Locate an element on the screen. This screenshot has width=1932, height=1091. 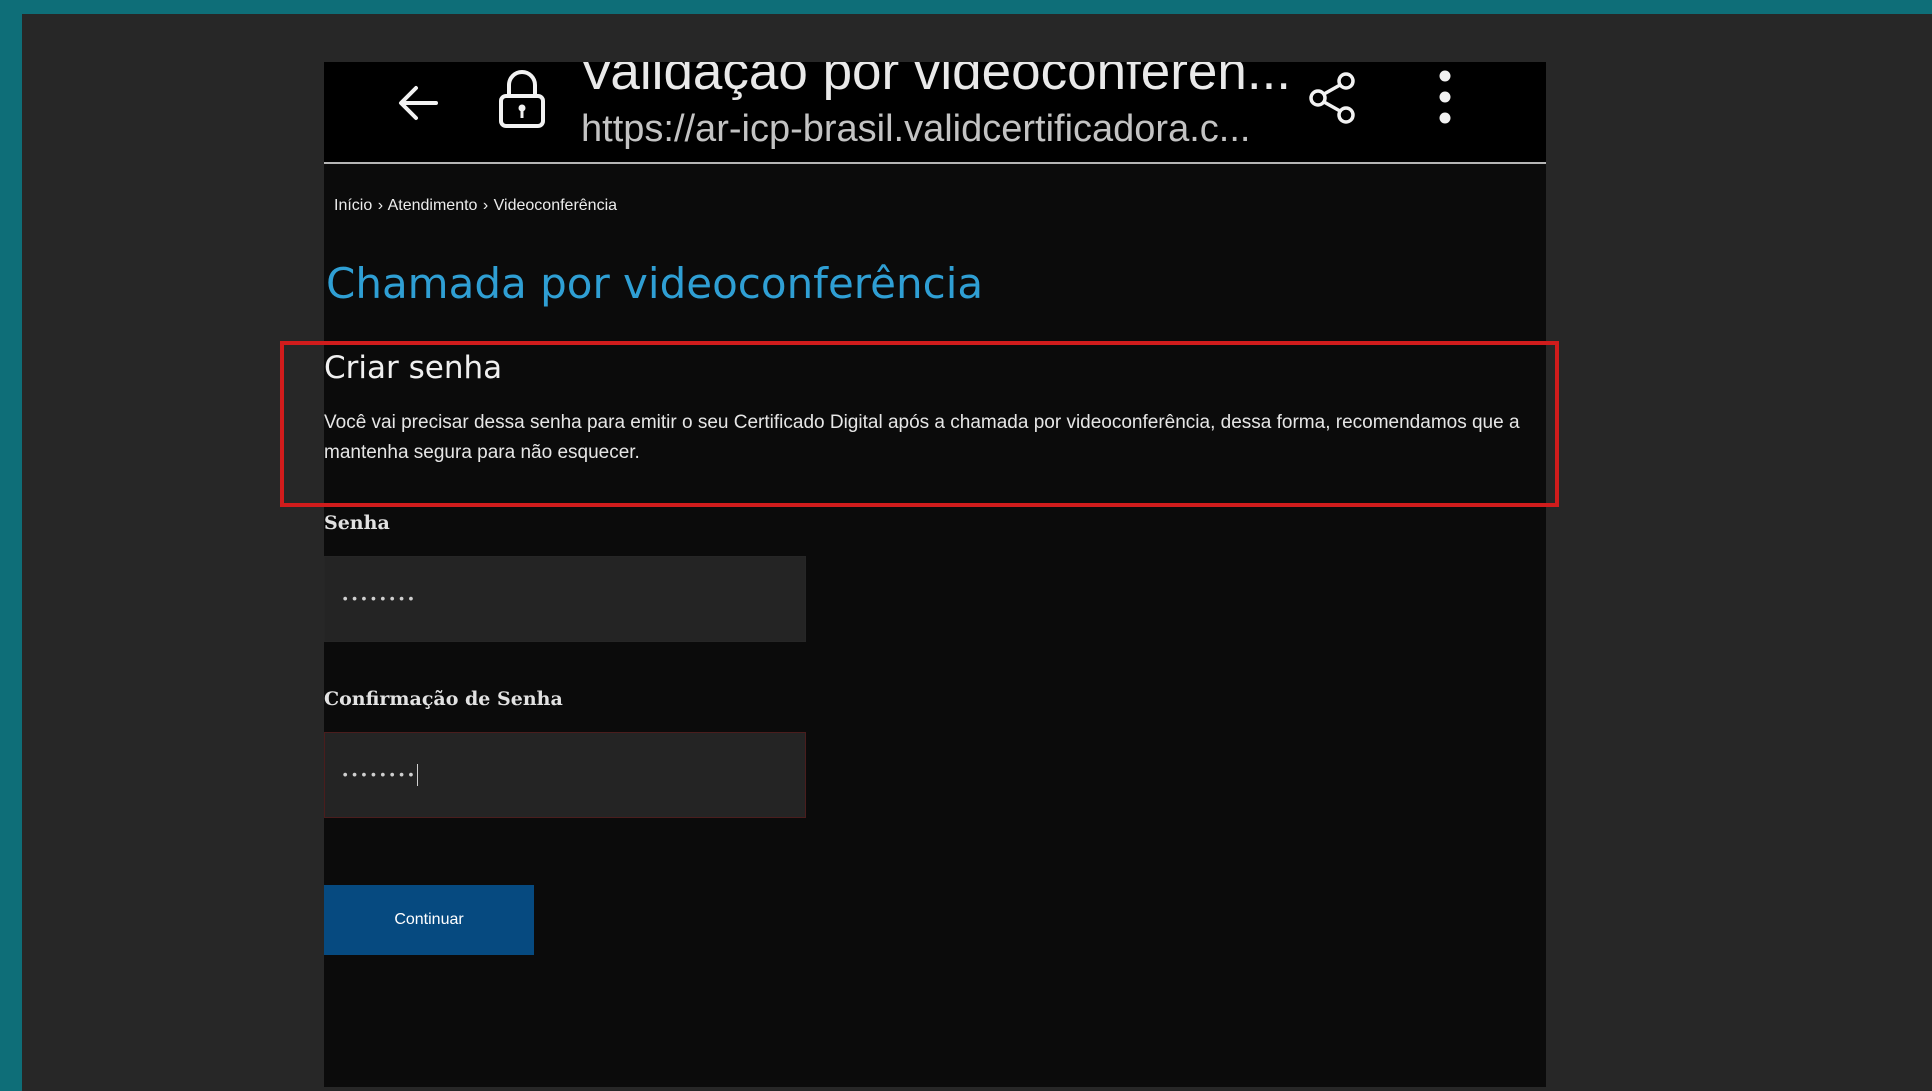
breadcrumb-item-inicio: Início is located at coordinates (353, 205).